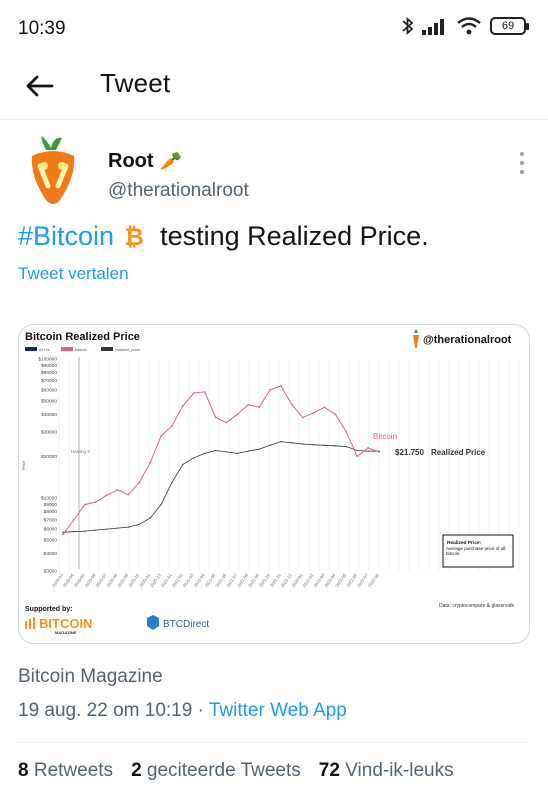 This screenshot has width=548, height=800. I want to click on legend-label-realized: realized_price, so click(128, 349).